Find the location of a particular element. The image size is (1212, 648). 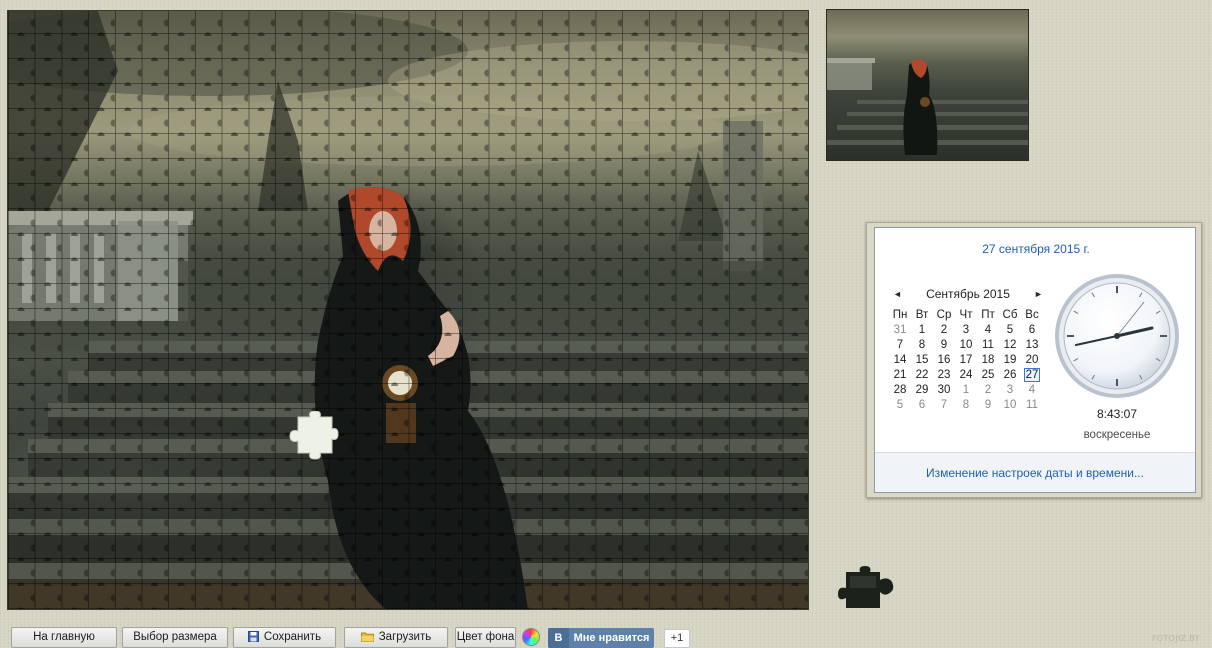

loose-puzzle-piece is located at coordinates (868, 589).